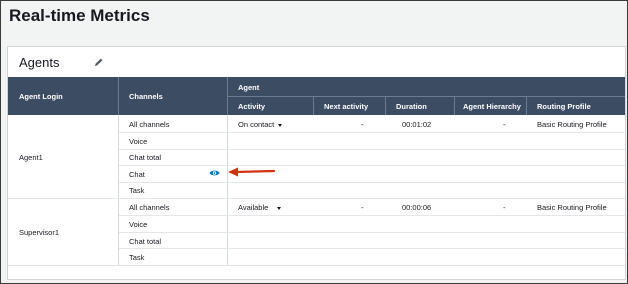 This screenshot has height=284, width=628. I want to click on activity-dropdown: Available, so click(260, 207).